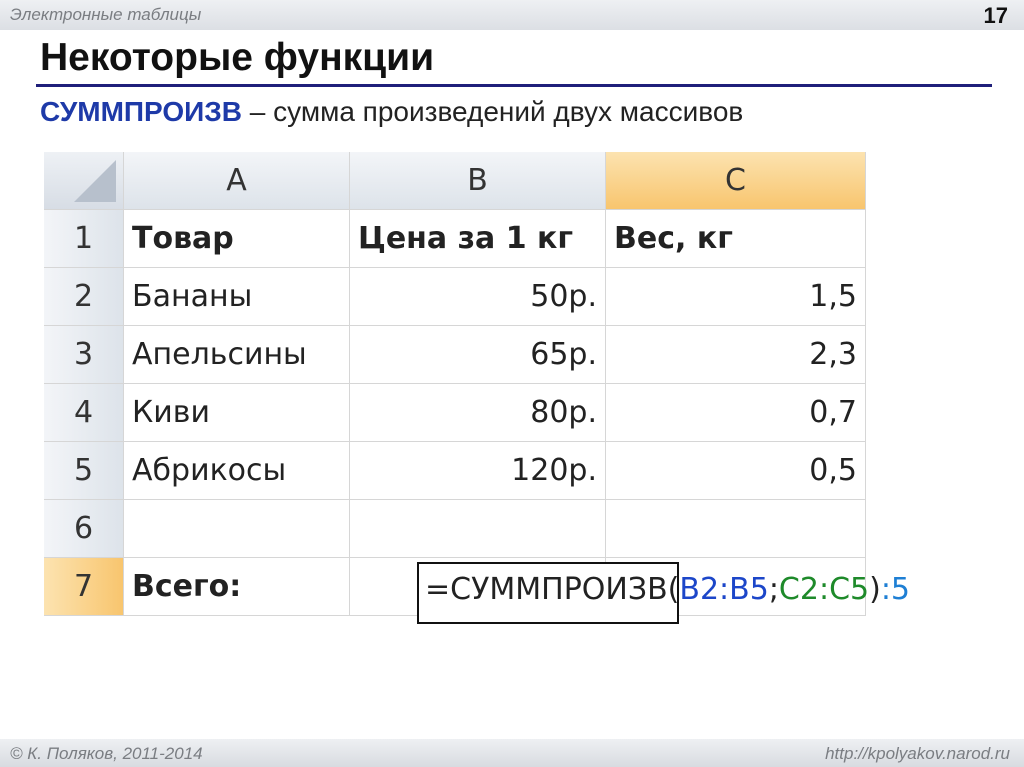  Describe the element at coordinates (106, 14) in the screenshot. I see `topic-label: Электронные таблицы` at that location.